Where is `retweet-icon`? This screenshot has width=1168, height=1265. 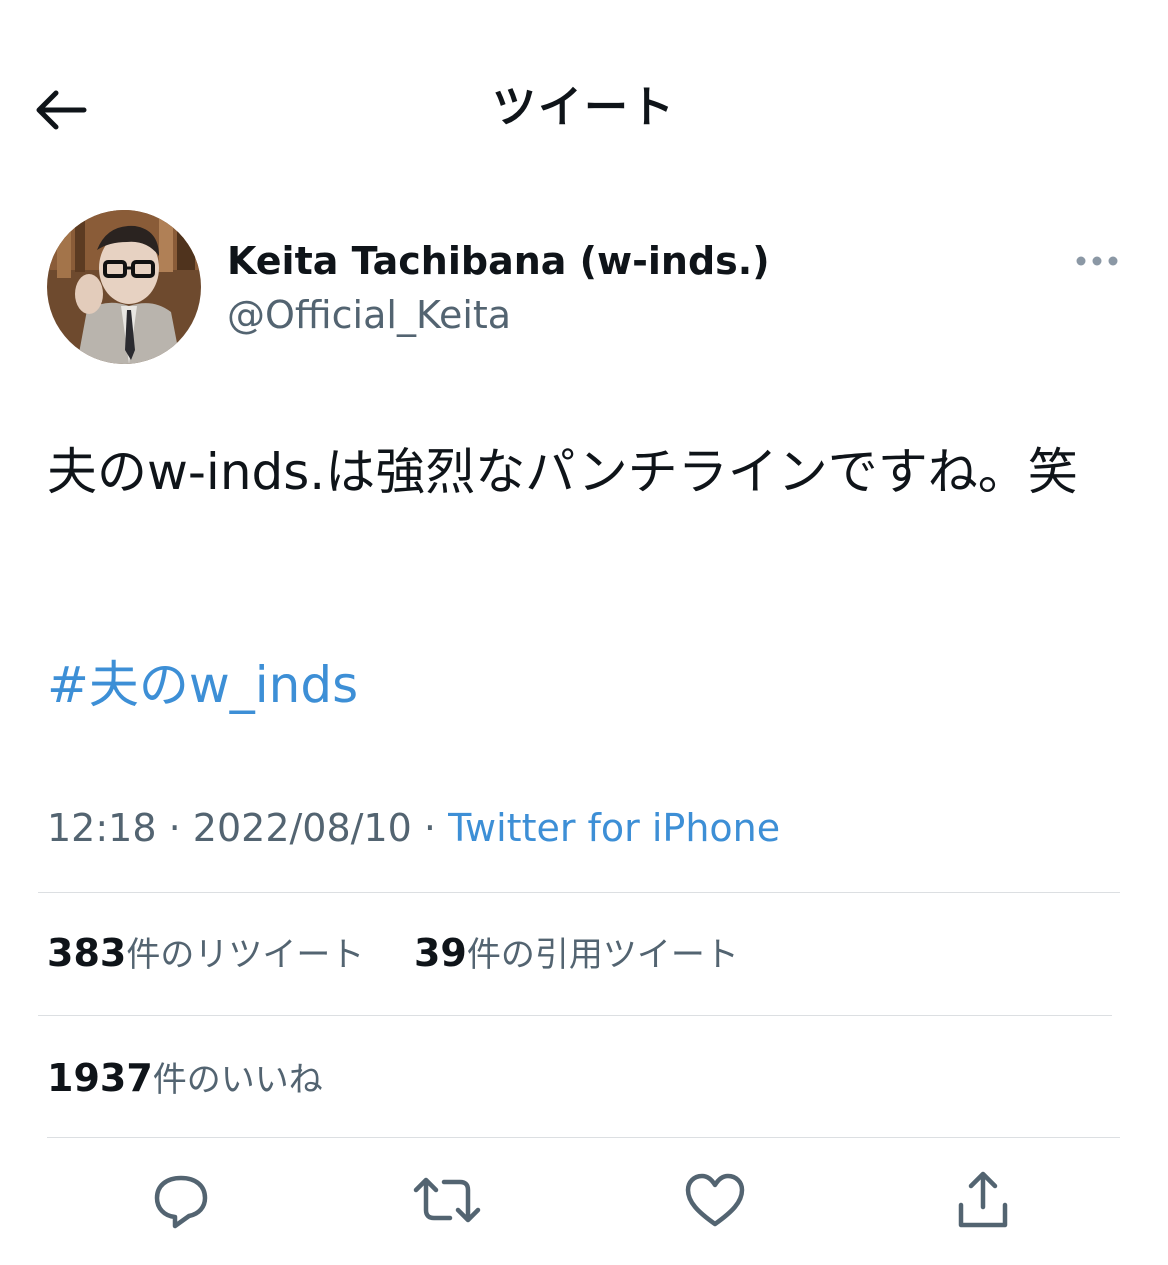
retweet-icon is located at coordinates (447, 1200).